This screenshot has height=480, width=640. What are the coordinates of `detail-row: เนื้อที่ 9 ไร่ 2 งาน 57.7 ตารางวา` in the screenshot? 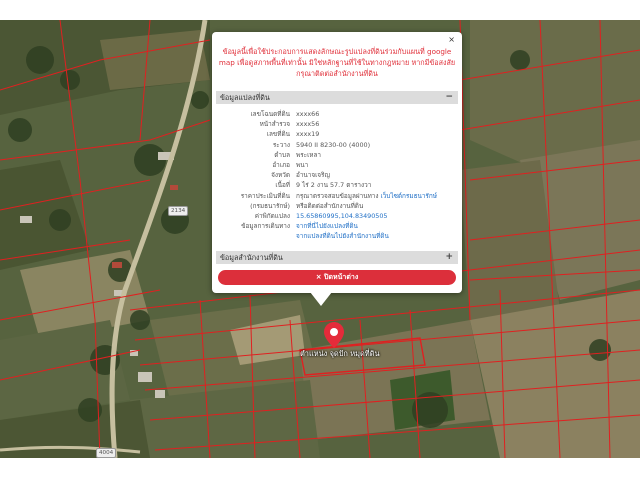 It's located at (337, 185).